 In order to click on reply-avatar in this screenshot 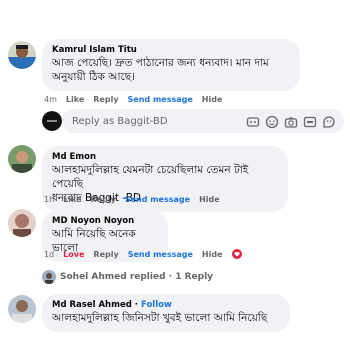, I will do `click(49, 277)`.